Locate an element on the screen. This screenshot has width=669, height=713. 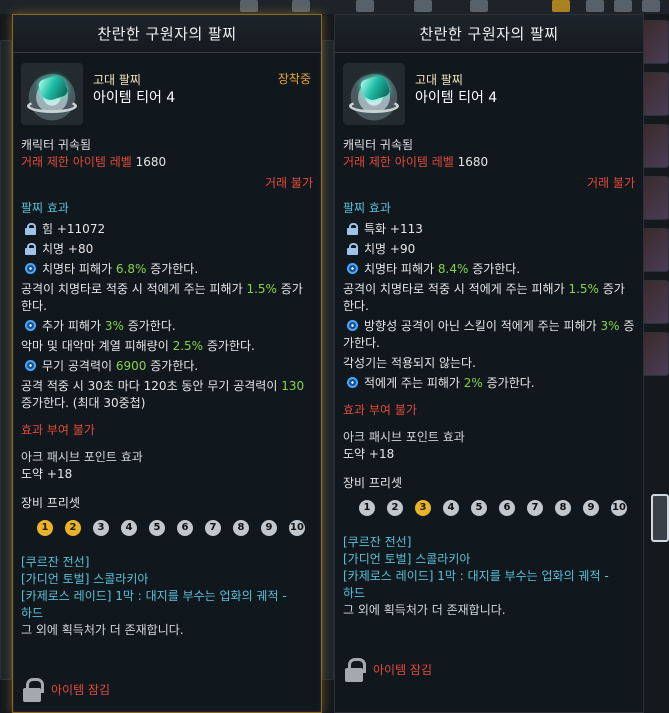
effect-line: 방향성 공격이 아닌 스킬이 적에게 주는 피해가 3% 증가한다. is located at coordinates (489, 334).